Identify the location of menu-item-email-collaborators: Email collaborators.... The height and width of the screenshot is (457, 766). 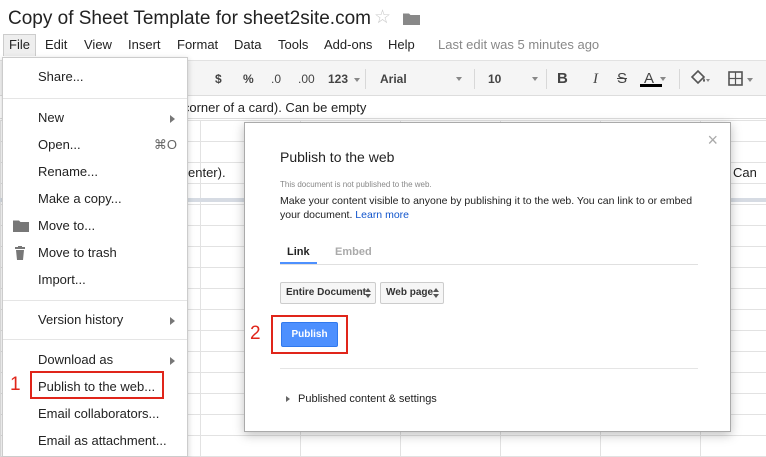
(95, 414).